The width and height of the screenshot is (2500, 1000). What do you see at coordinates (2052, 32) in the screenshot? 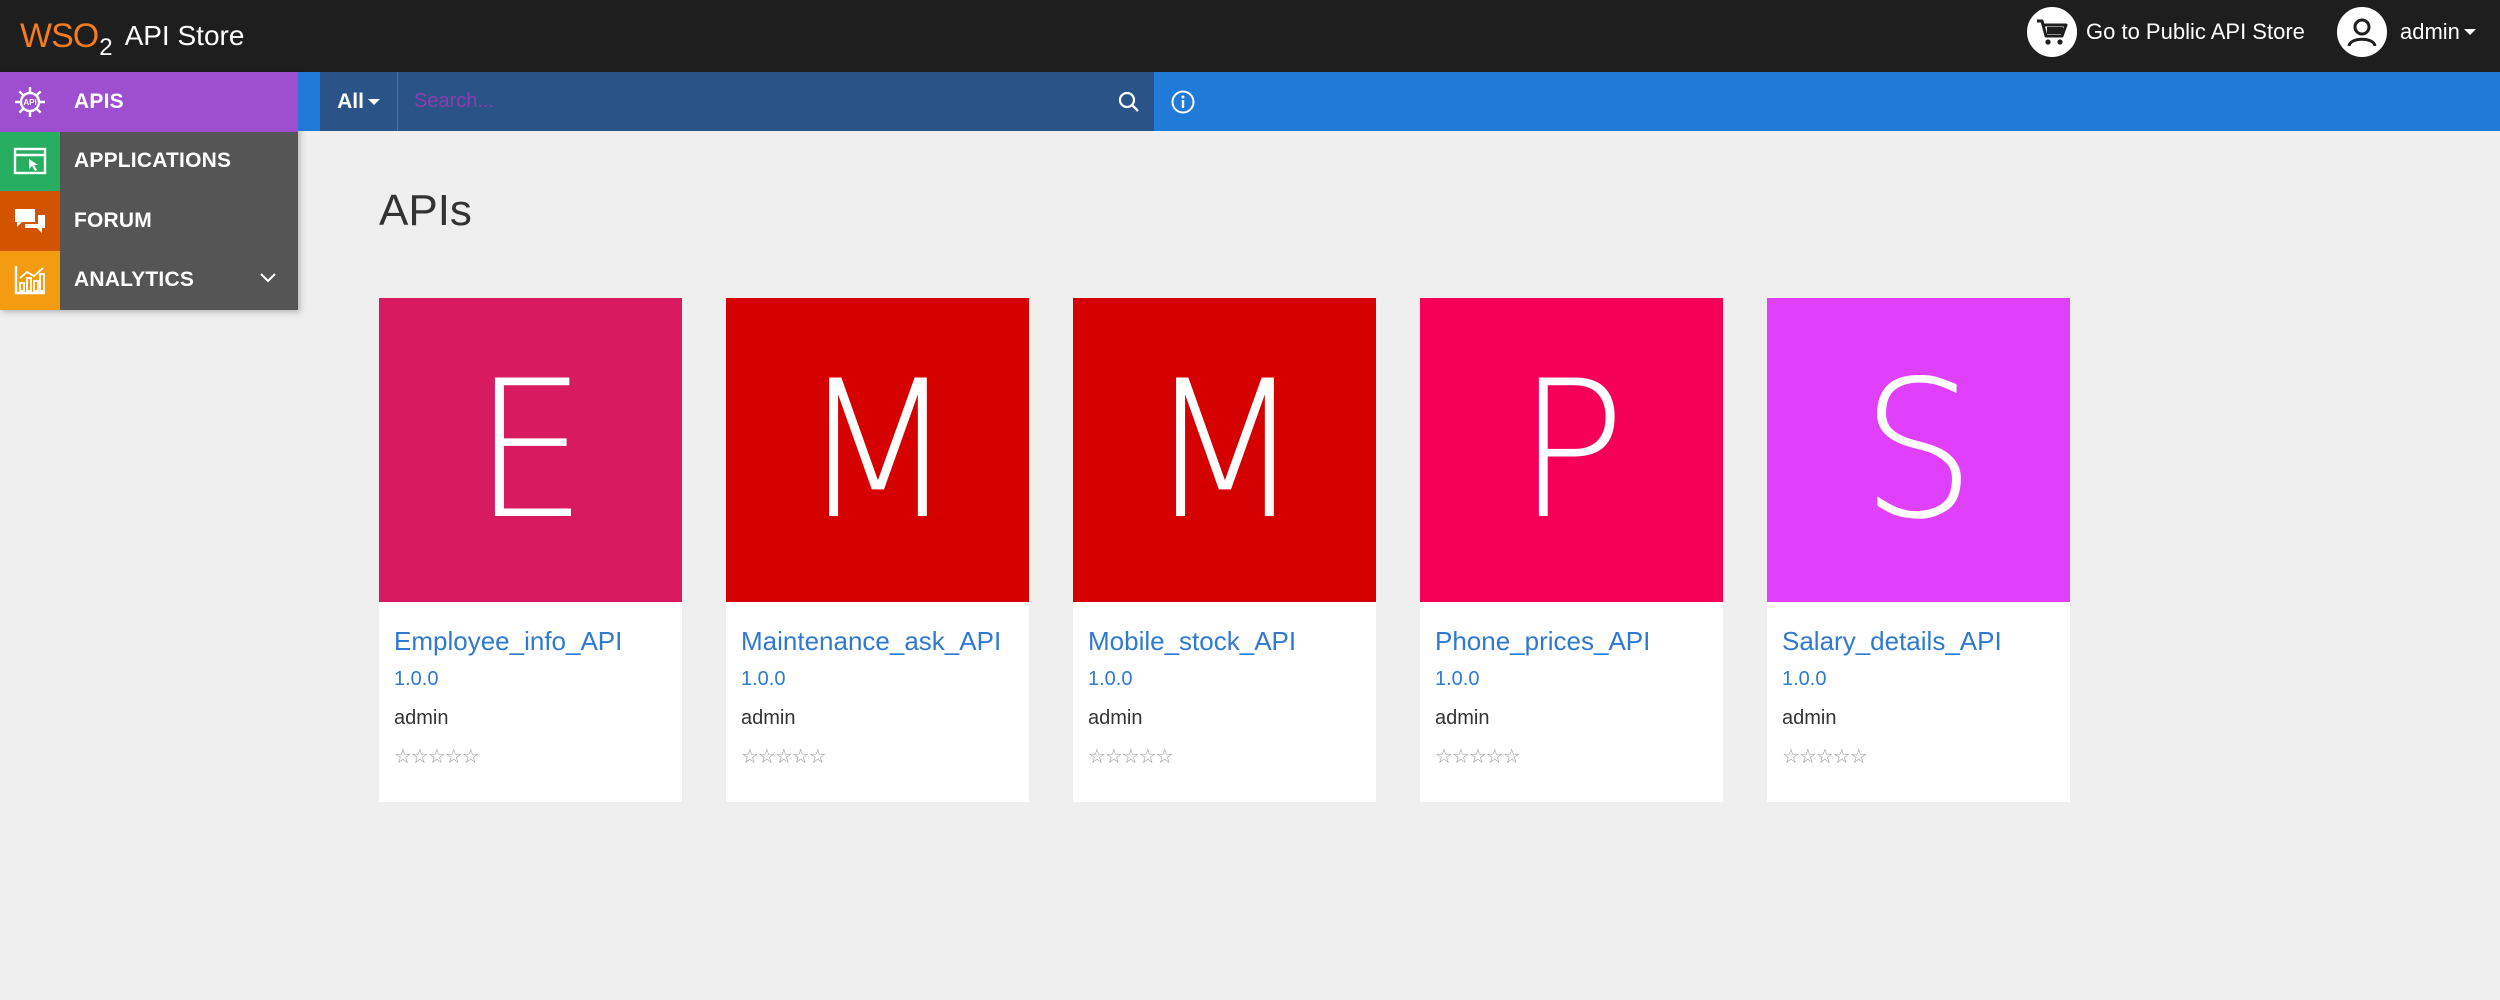
I see `cart-icon` at bounding box center [2052, 32].